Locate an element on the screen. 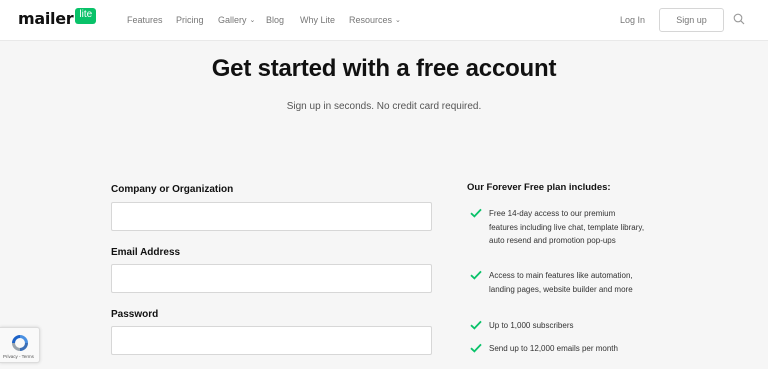 Image resolution: width=768 pixels, height=369 pixels. plan-feature: Up to 1,000 subscribers is located at coordinates (557, 326).